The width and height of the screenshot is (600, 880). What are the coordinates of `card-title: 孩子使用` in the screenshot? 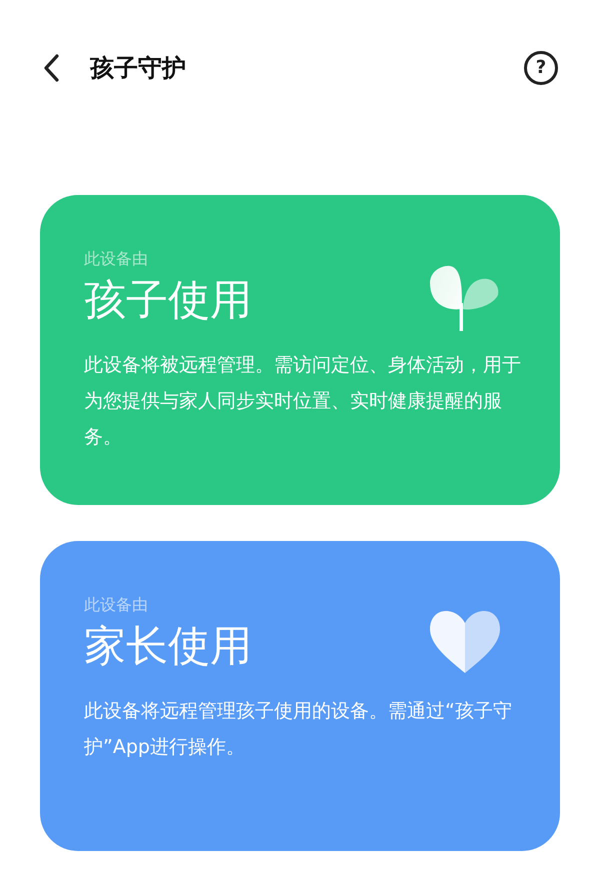 It's located at (168, 300).